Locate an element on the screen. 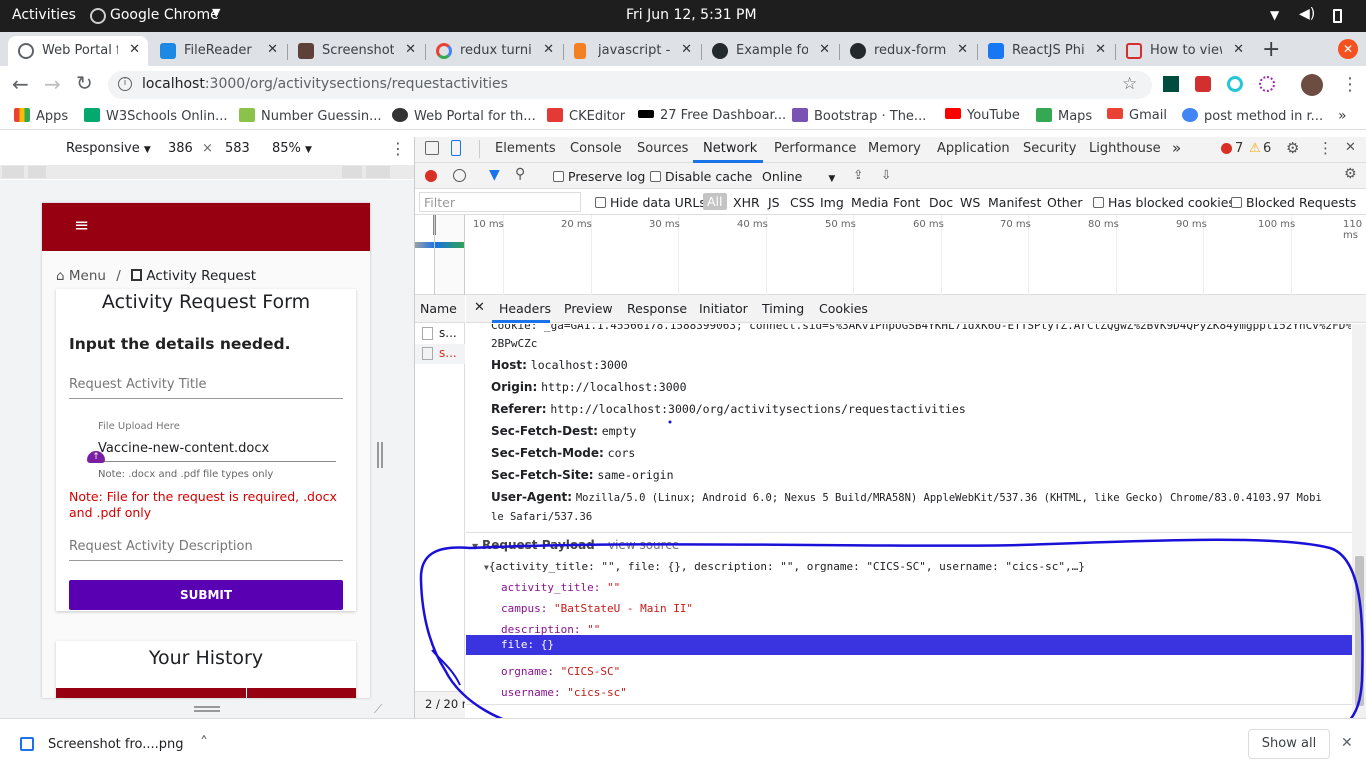  description-input: Request Activity Description is located at coordinates (206, 548).